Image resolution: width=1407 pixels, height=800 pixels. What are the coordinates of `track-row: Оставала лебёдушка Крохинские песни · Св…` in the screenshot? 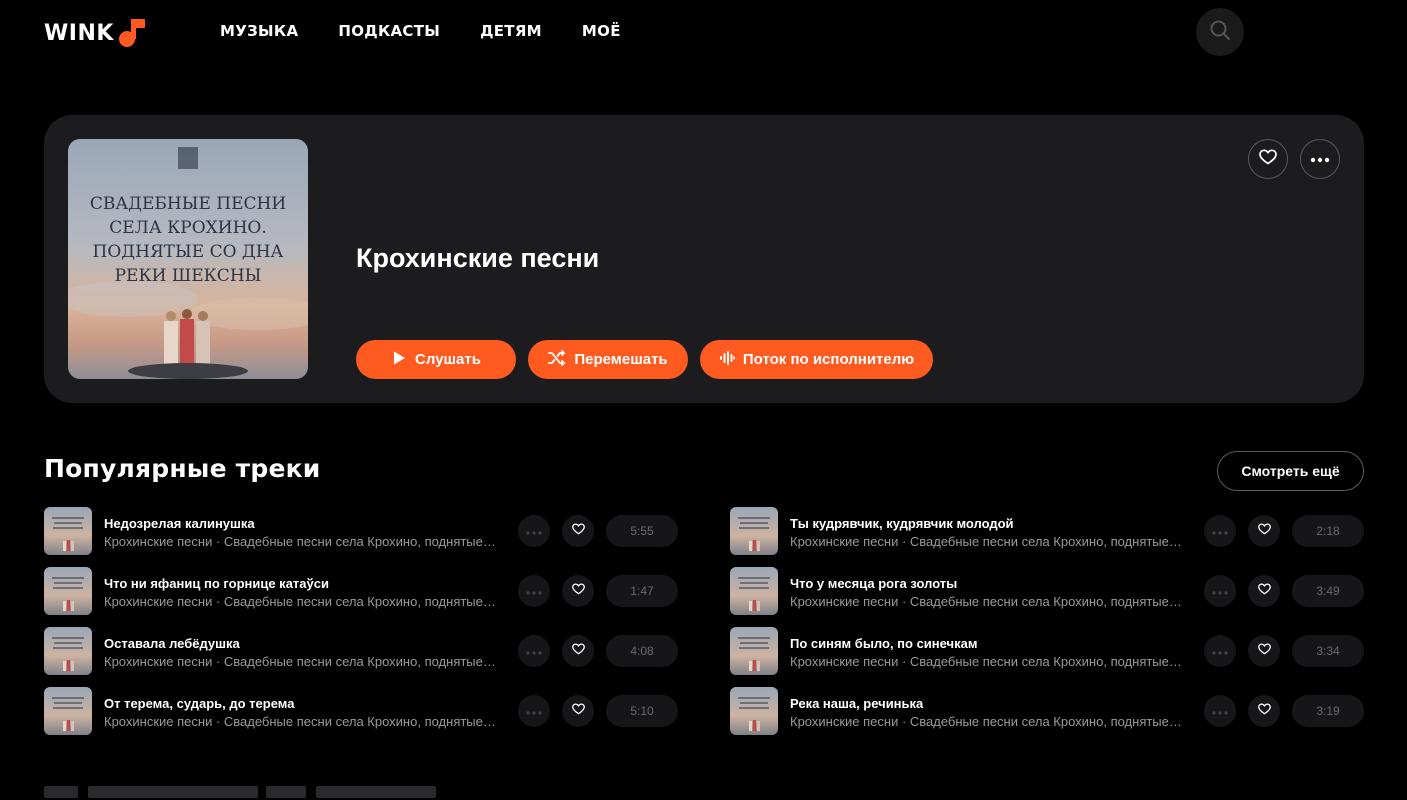 It's located at (361, 651).